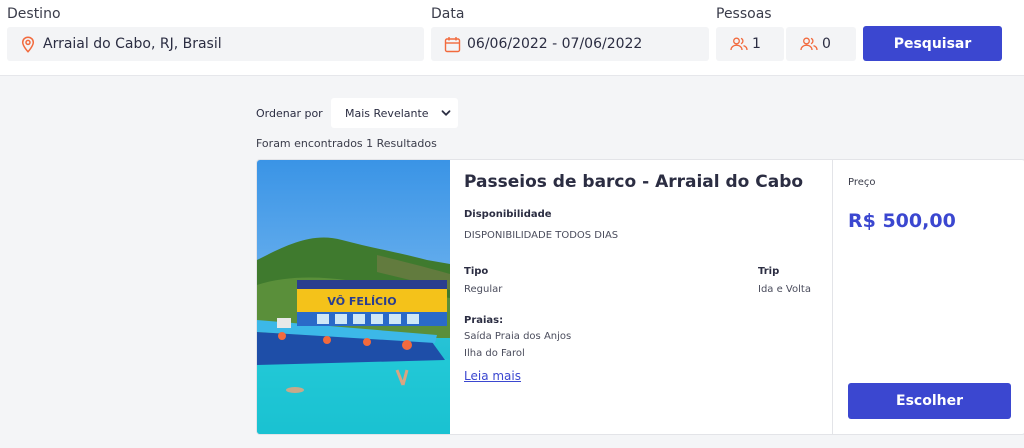 The image size is (1024, 448). What do you see at coordinates (634, 182) in the screenshot?
I see `result-title: Passeios de barco - Arraial do Cabo` at bounding box center [634, 182].